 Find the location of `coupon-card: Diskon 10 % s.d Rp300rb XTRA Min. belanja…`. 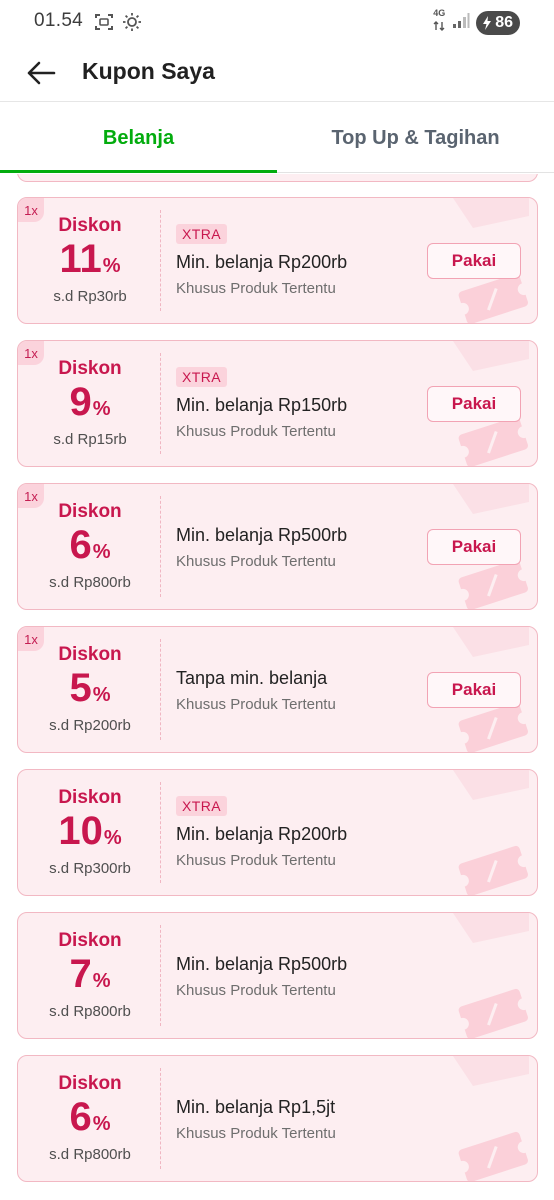

coupon-card: Diskon 10 % s.d Rp300rb XTRA Min. belanja… is located at coordinates (277, 832).